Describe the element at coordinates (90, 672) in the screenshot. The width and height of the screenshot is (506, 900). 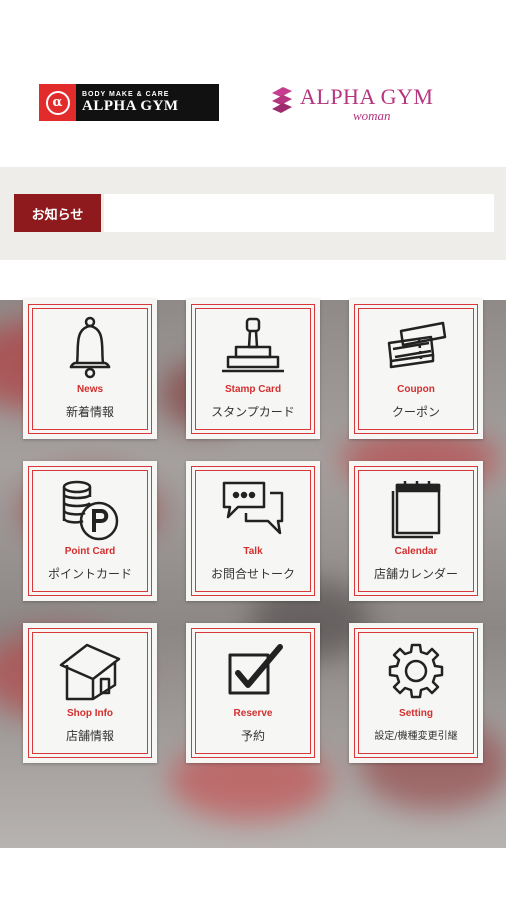
I see `house-icon` at that location.